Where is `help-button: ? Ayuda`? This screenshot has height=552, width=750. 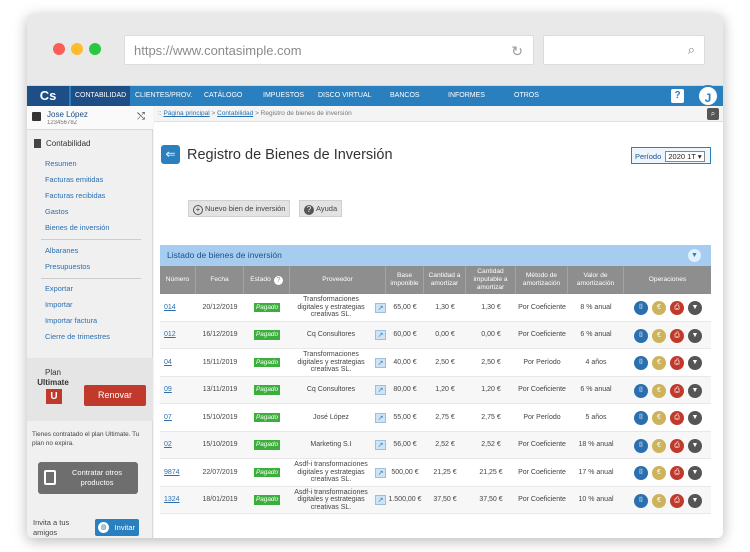
help-button: ? Ayuda is located at coordinates (321, 208).